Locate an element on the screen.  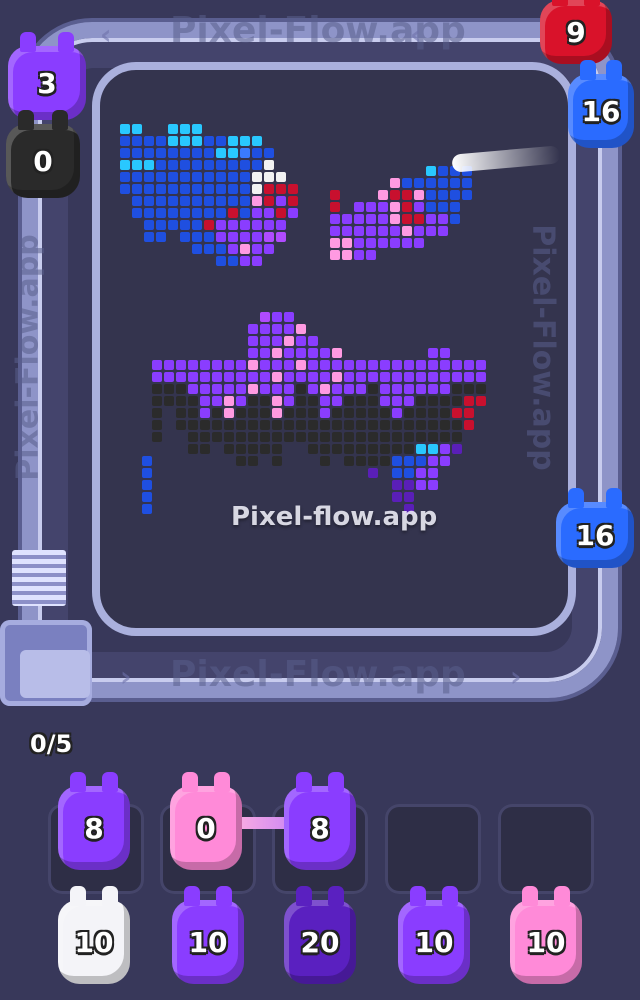
active-shooter-pink: 0 is located at coordinates (206, 821).